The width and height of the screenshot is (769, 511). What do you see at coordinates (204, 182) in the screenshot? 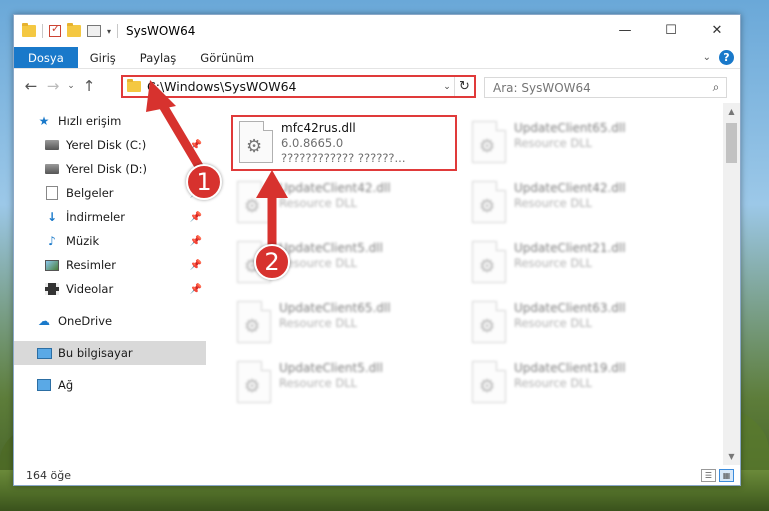
I see `step-marker-1: 1` at bounding box center [204, 182].